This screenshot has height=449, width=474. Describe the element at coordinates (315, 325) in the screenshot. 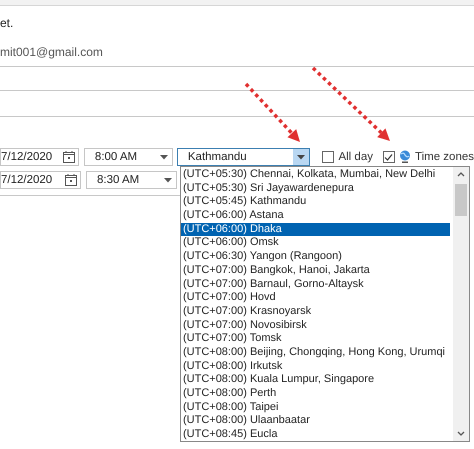

I see `time-zone-option: (UTC+07:00) Novosibirsk` at that location.